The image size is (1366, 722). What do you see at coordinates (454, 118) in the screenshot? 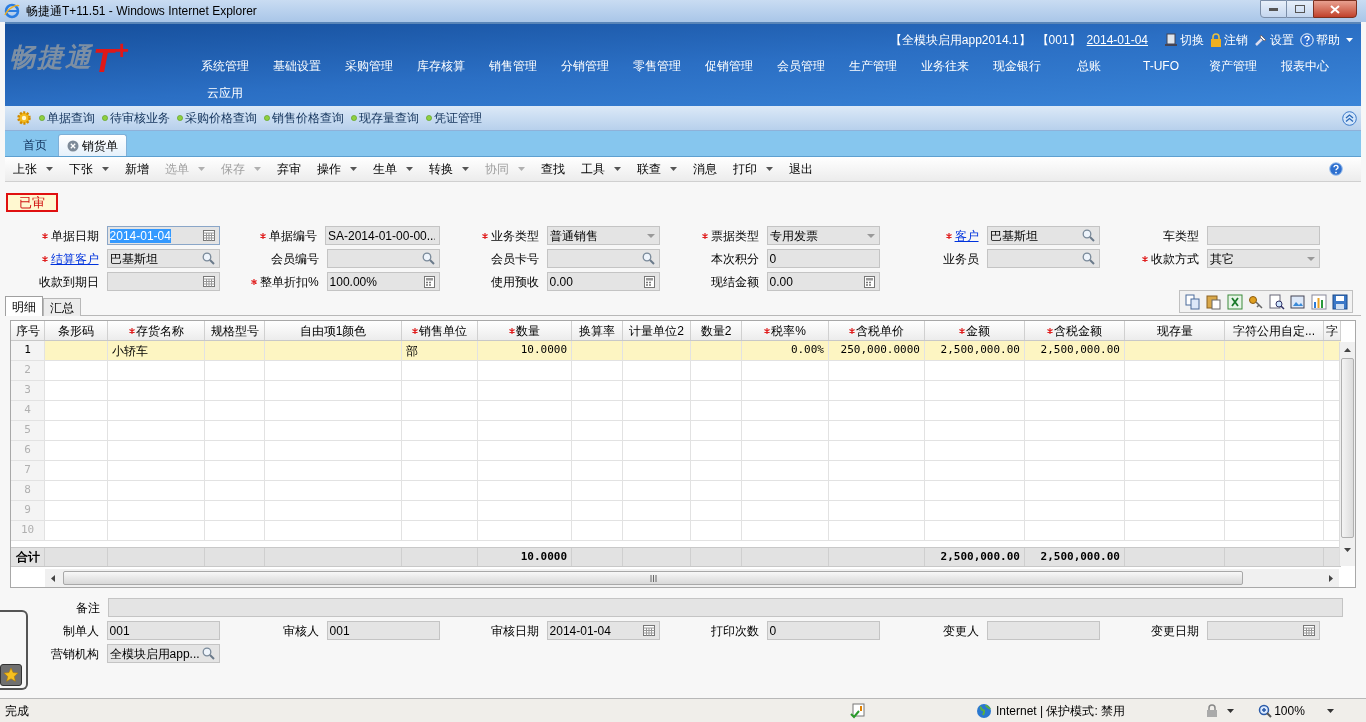
I see `quick-link: 凭证管理` at bounding box center [454, 118].